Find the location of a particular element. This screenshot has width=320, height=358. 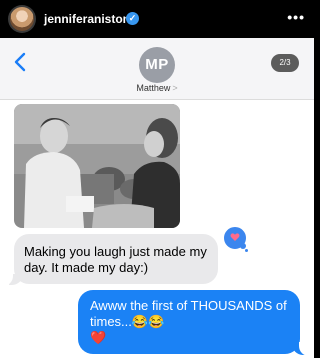

verified-badge-icon: ✓ is located at coordinates (132, 18).